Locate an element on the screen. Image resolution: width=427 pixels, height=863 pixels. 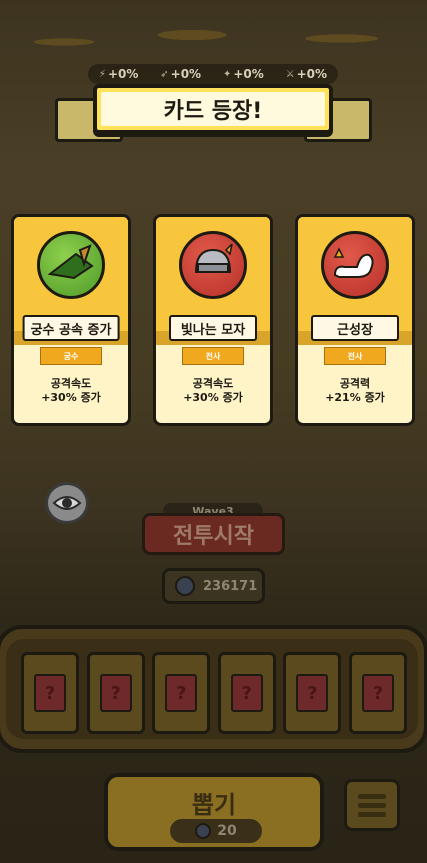
eye-toggle-button is located at coordinates (67, 503).